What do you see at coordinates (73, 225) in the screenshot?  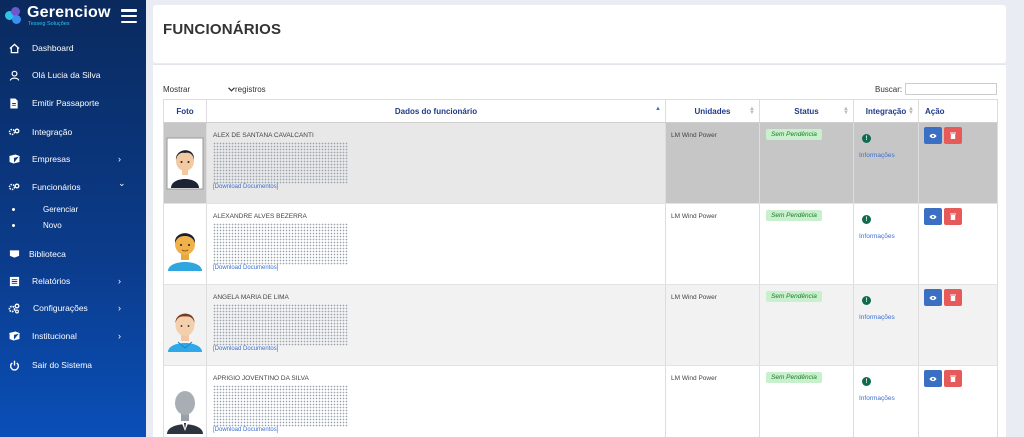 I see `sidebar-subitem-novo: Novo` at bounding box center [73, 225].